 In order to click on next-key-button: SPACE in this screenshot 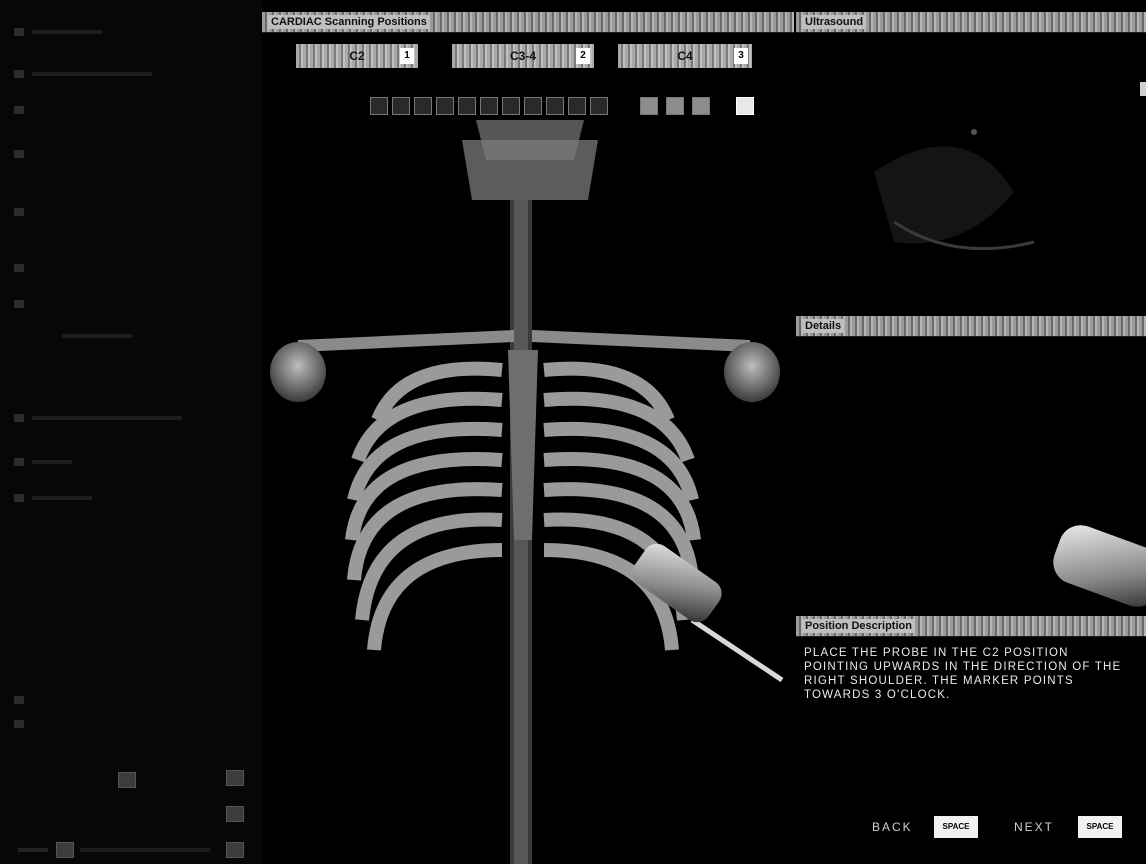, I will do `click(1100, 827)`.